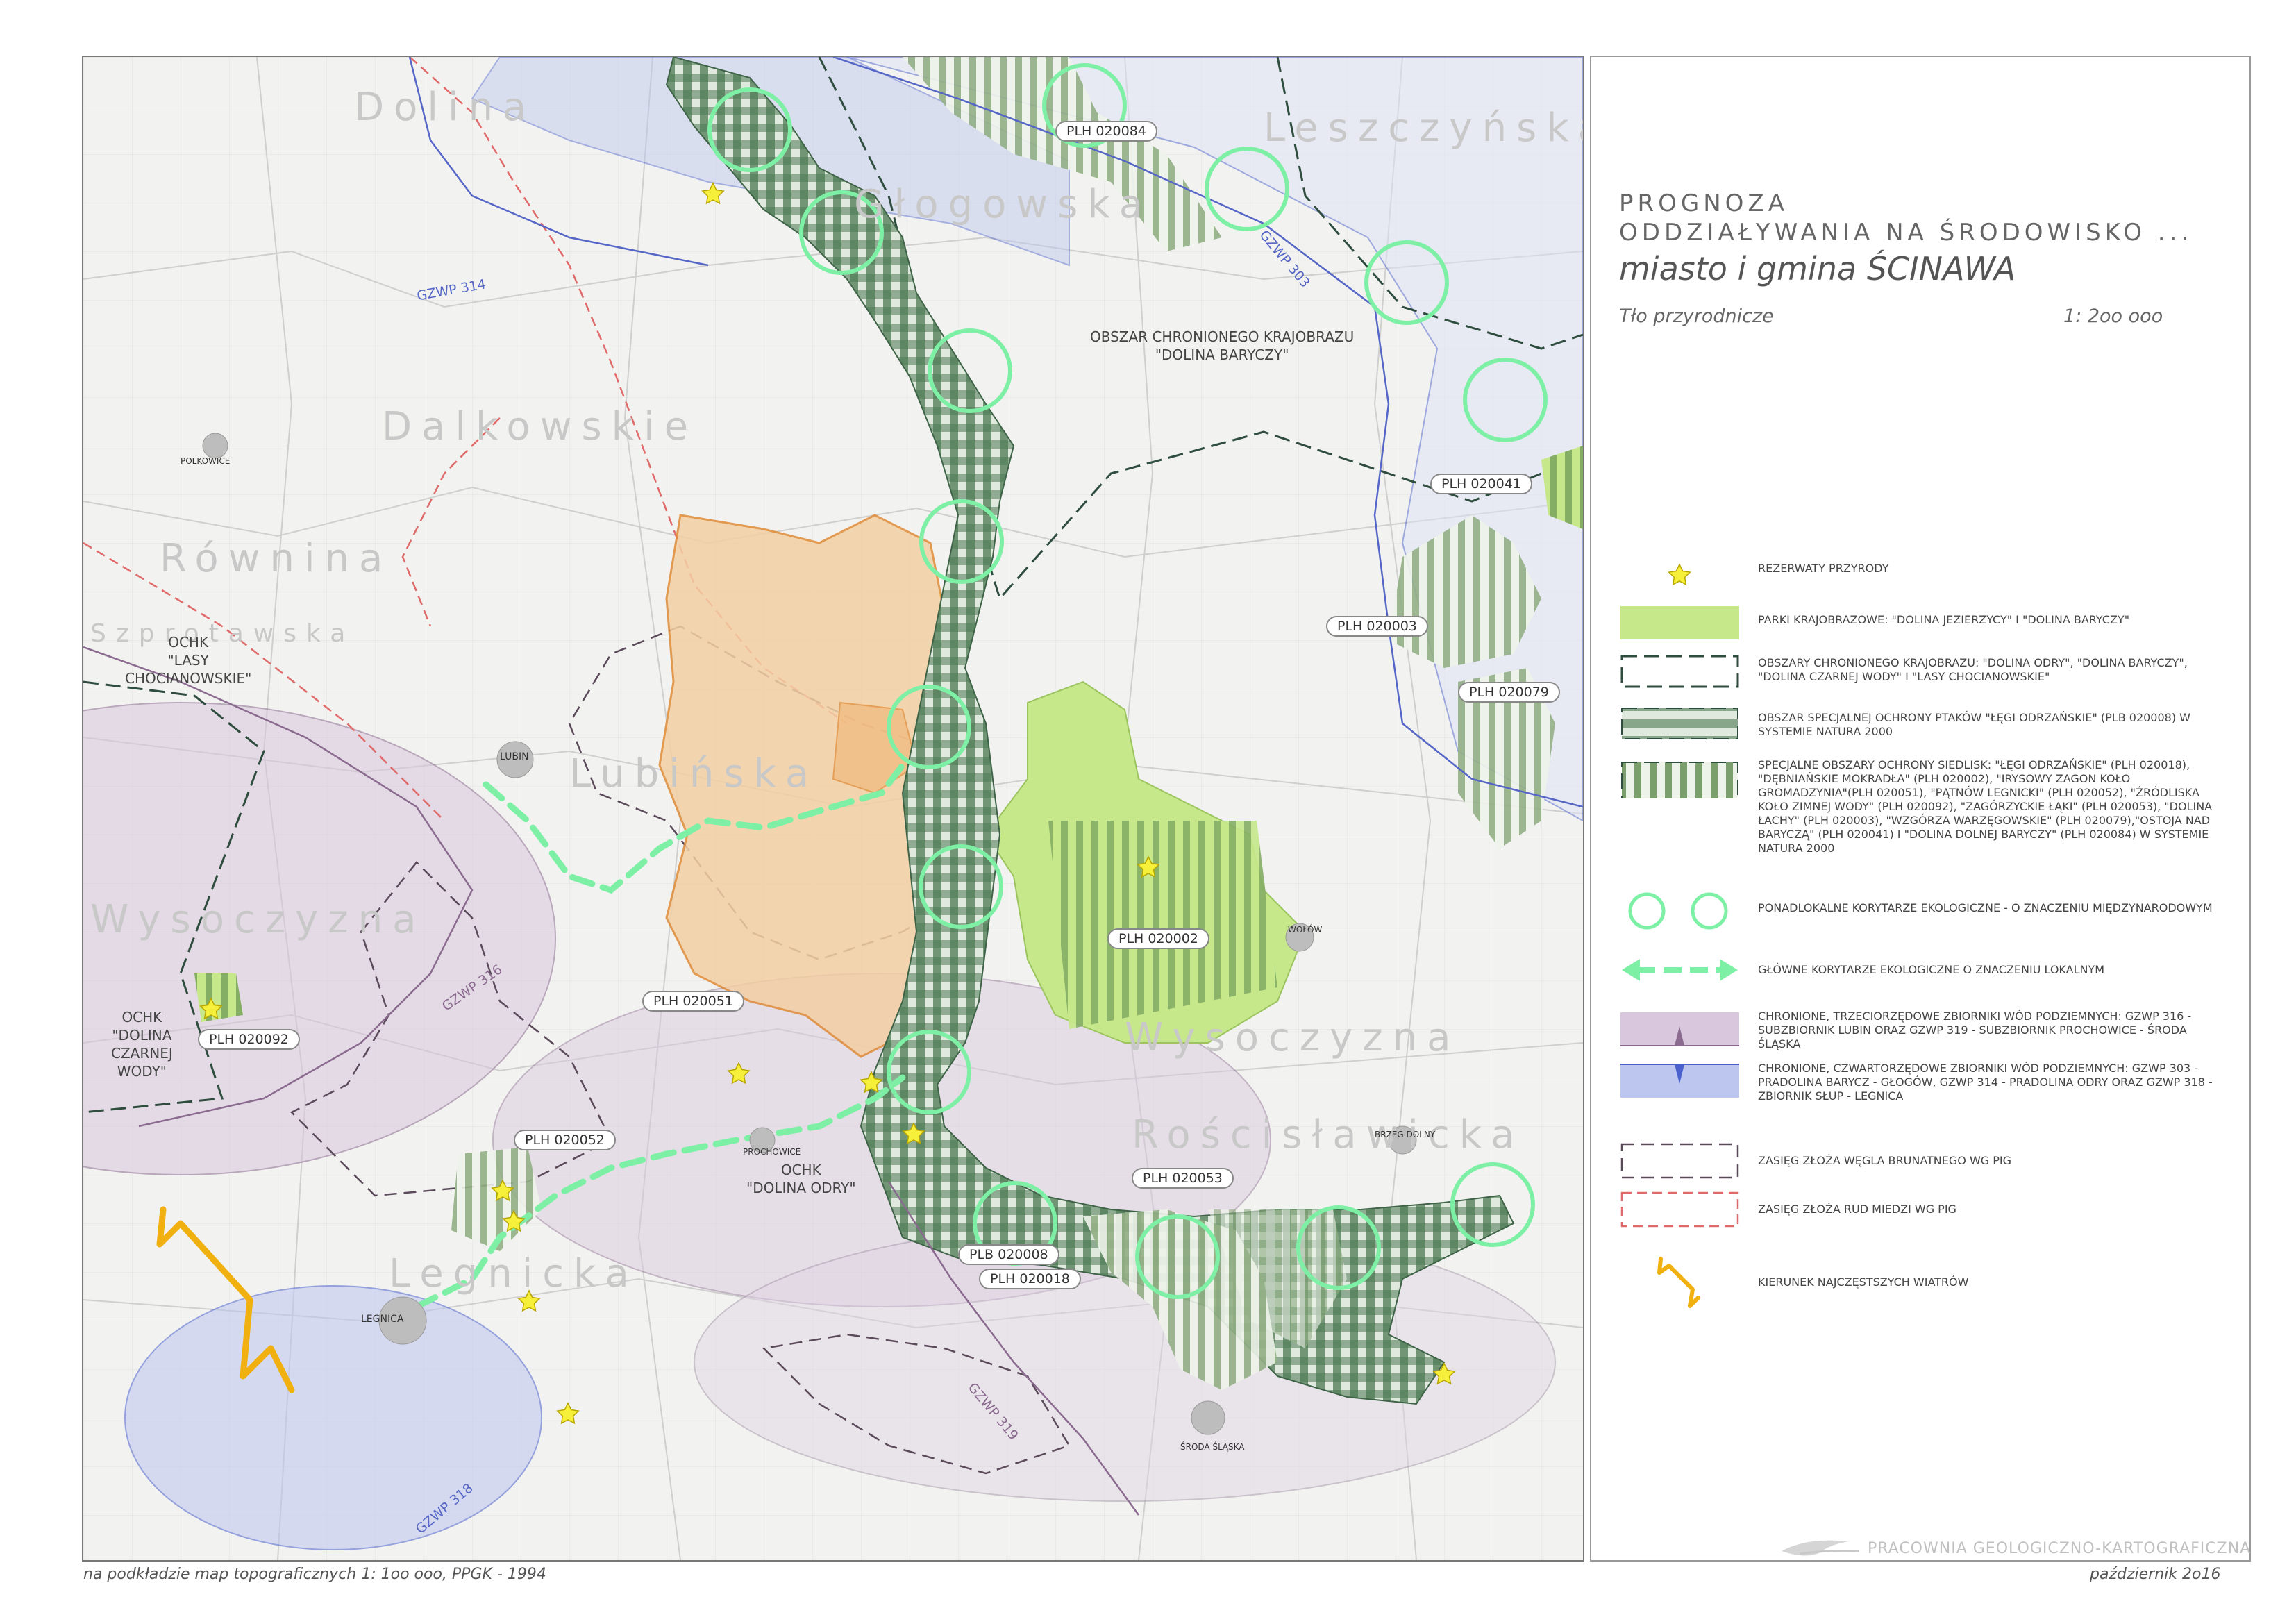  What do you see at coordinates (1924, 1168) in the screenshot?
I see `legend-item-coal: ZASIĘG ZŁOŻA WĘGLA BRUNATNEGO wg PIG` at bounding box center [1924, 1168].